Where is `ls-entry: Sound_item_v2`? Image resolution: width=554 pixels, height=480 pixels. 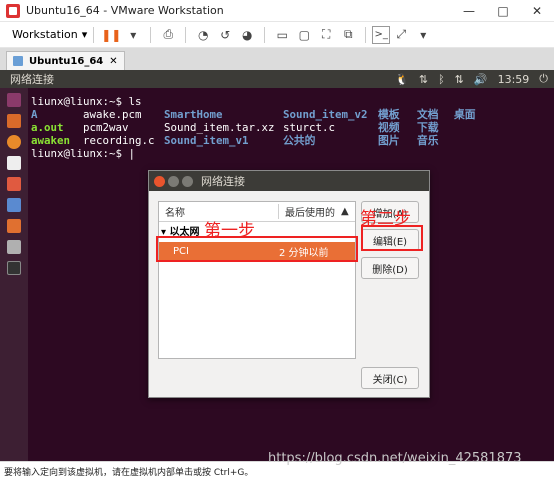 ls-entry: Sound_item_v2 is located at coordinates (325, 114).